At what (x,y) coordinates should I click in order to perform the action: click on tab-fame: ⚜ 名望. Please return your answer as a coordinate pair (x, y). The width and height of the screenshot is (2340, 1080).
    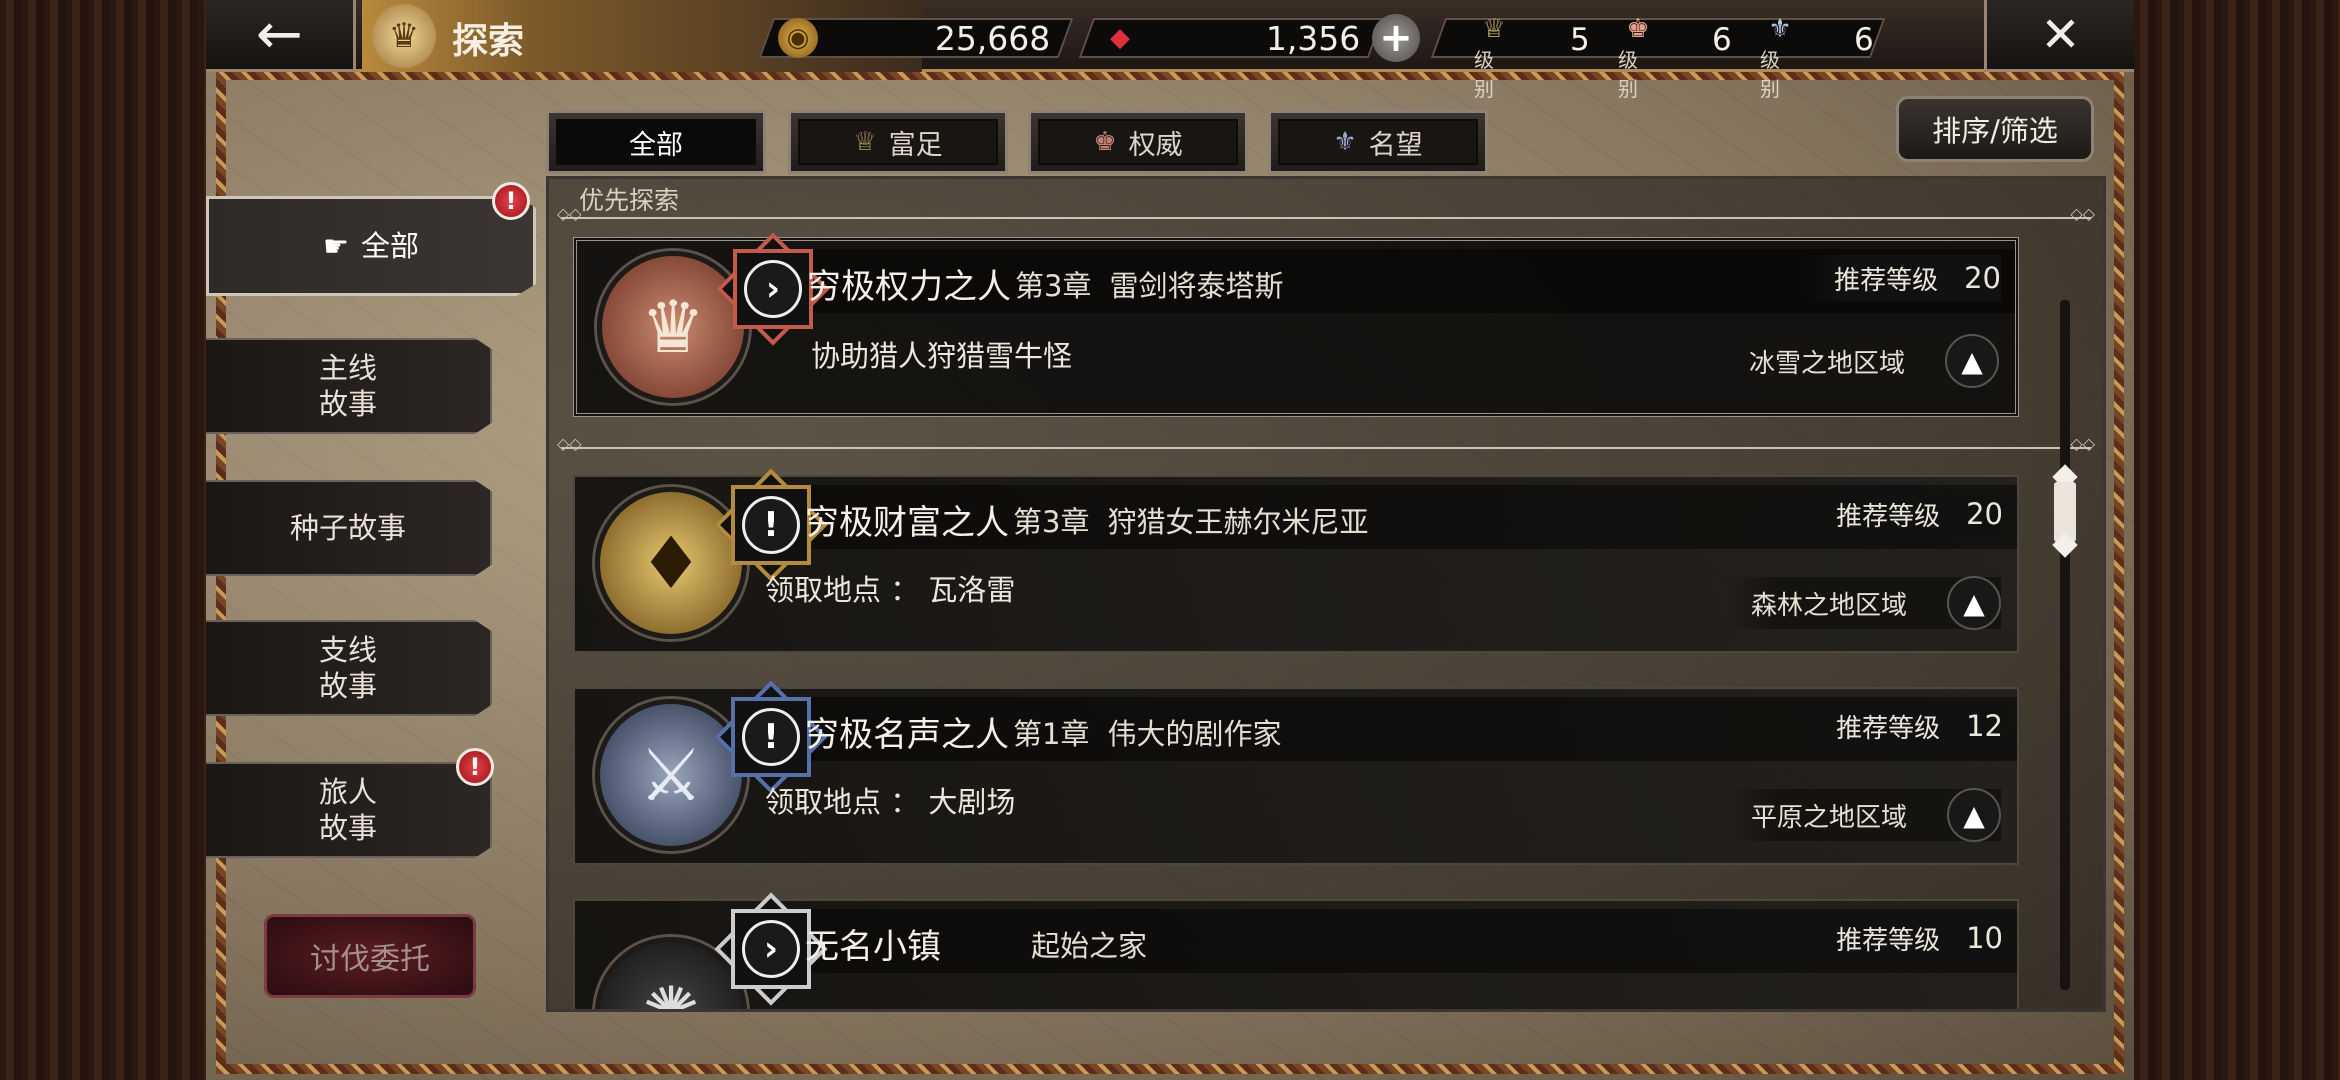
    Looking at the image, I should click on (1378, 142).